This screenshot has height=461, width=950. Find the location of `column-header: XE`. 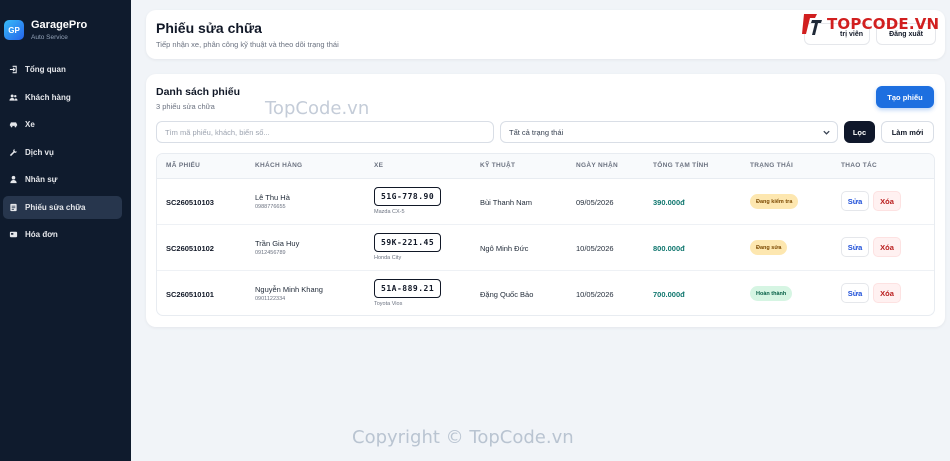

column-header: XE is located at coordinates (379, 165).